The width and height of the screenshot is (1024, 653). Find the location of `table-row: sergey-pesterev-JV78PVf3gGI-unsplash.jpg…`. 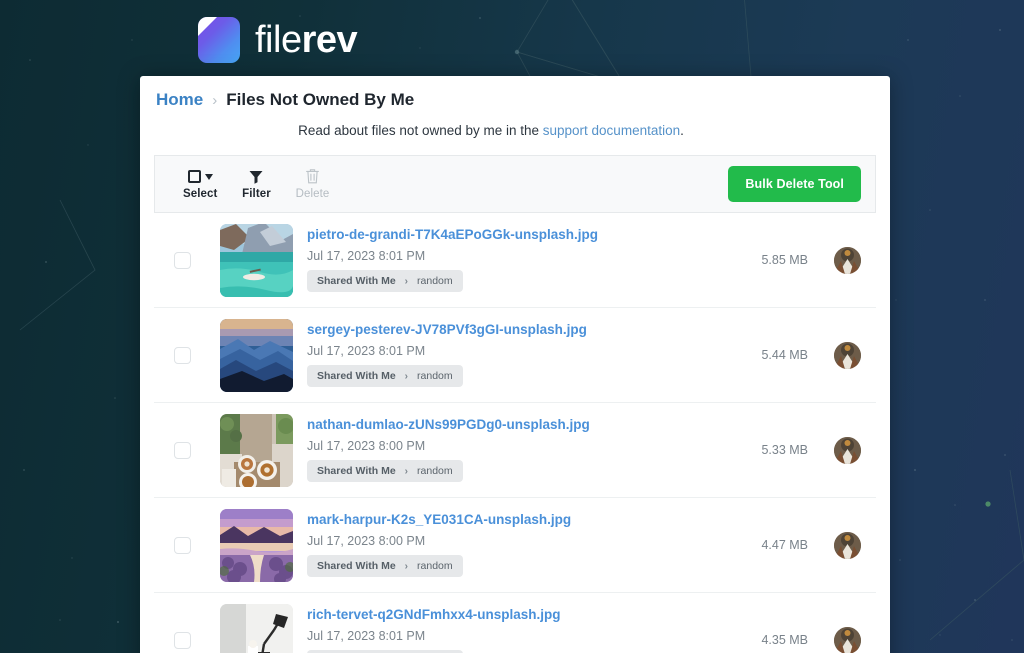

table-row: sergey-pesterev-JV78PVf3gGI-unsplash.jpg… is located at coordinates (515, 355).